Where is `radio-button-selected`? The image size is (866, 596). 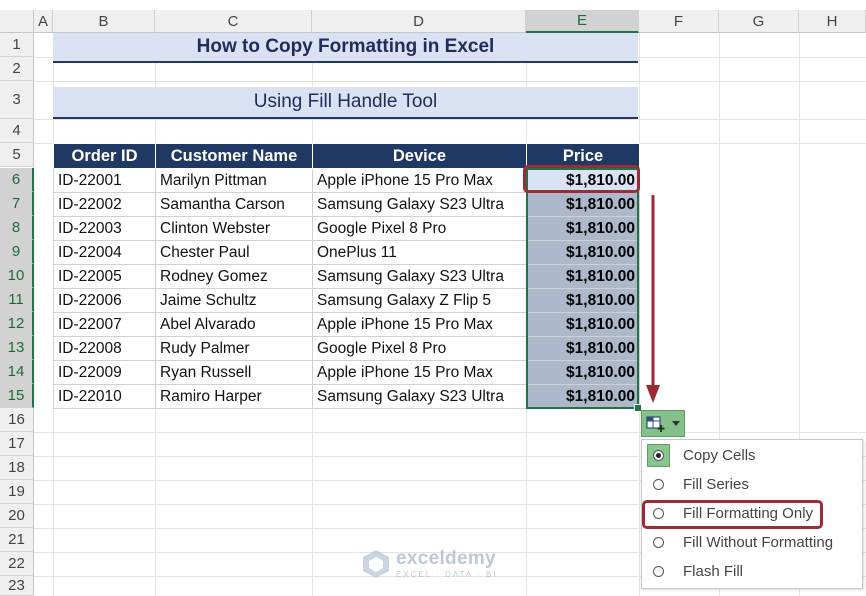 radio-button-selected is located at coordinates (658, 455).